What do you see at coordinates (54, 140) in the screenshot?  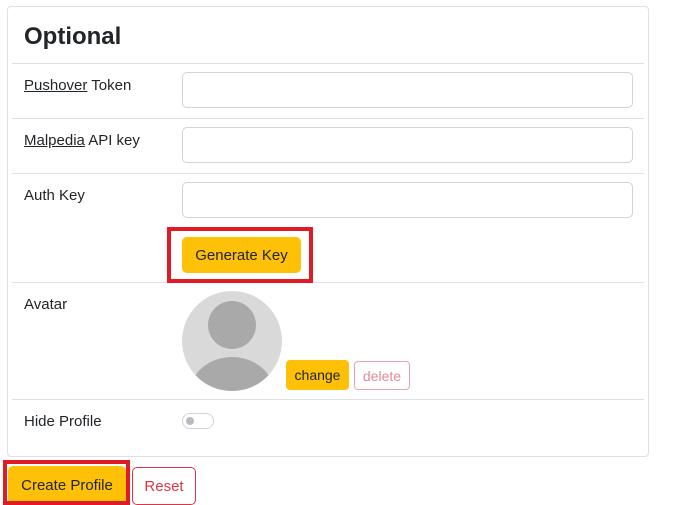 I see `malpedia-link: Malpedia` at bounding box center [54, 140].